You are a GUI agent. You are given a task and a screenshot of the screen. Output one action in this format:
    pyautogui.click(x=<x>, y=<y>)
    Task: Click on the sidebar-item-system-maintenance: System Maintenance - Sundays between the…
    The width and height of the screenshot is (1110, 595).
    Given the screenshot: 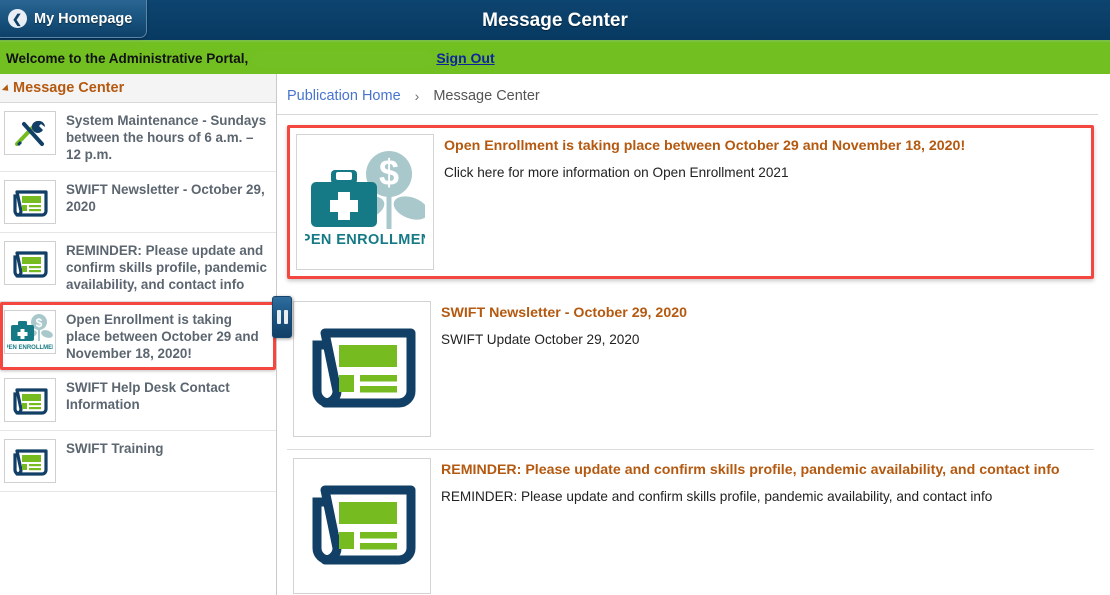 What is the action you would take?
    pyautogui.click(x=138, y=137)
    